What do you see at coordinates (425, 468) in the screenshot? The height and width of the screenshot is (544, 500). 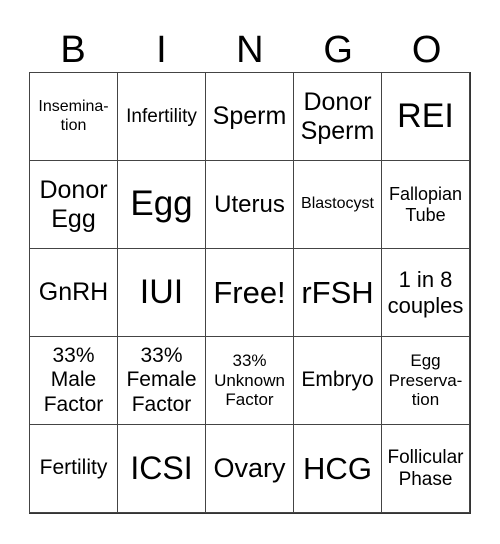 I see `bingo-cell: Follicular Phase` at bounding box center [425, 468].